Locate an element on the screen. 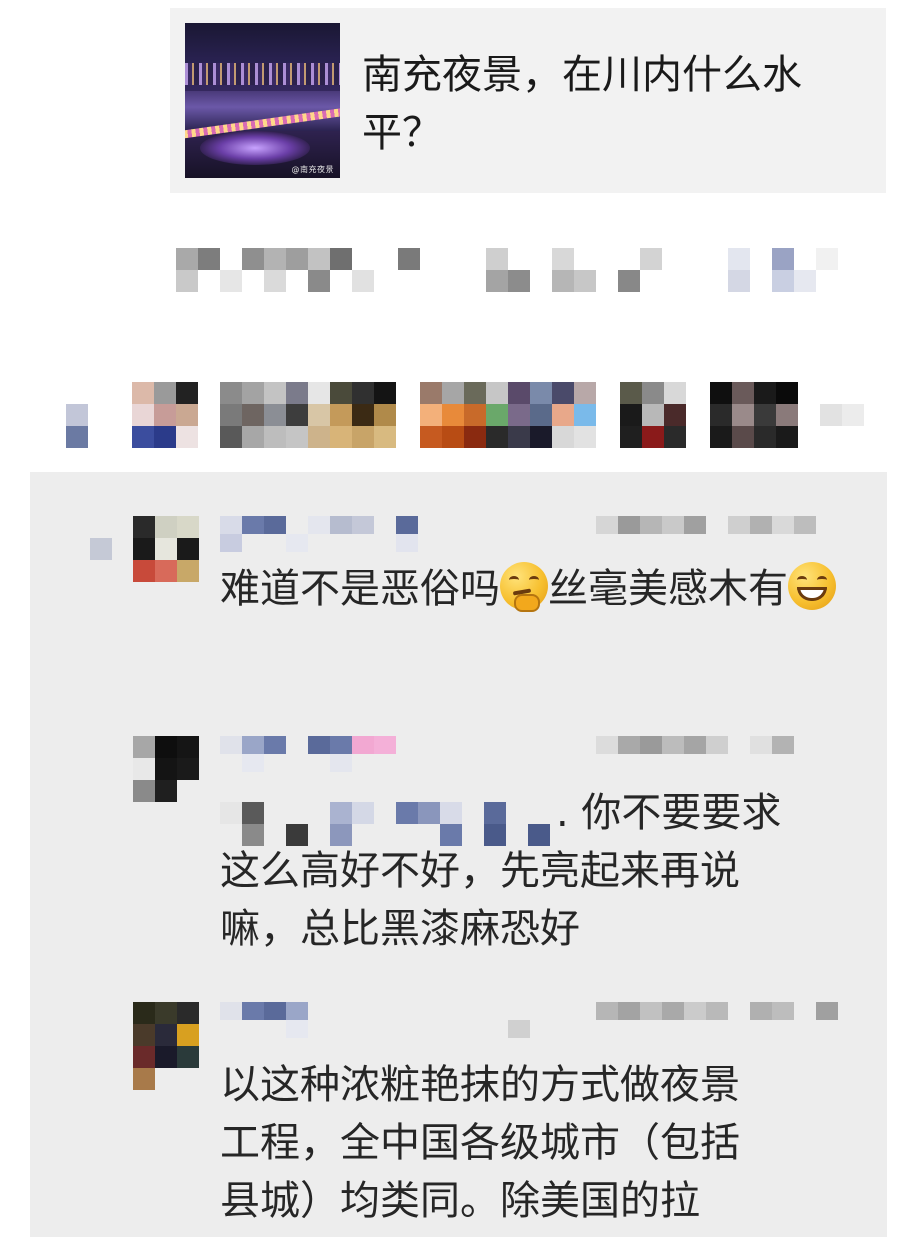  comment-text-2-line1: . 你不要要求 is located at coordinates (669, 813).